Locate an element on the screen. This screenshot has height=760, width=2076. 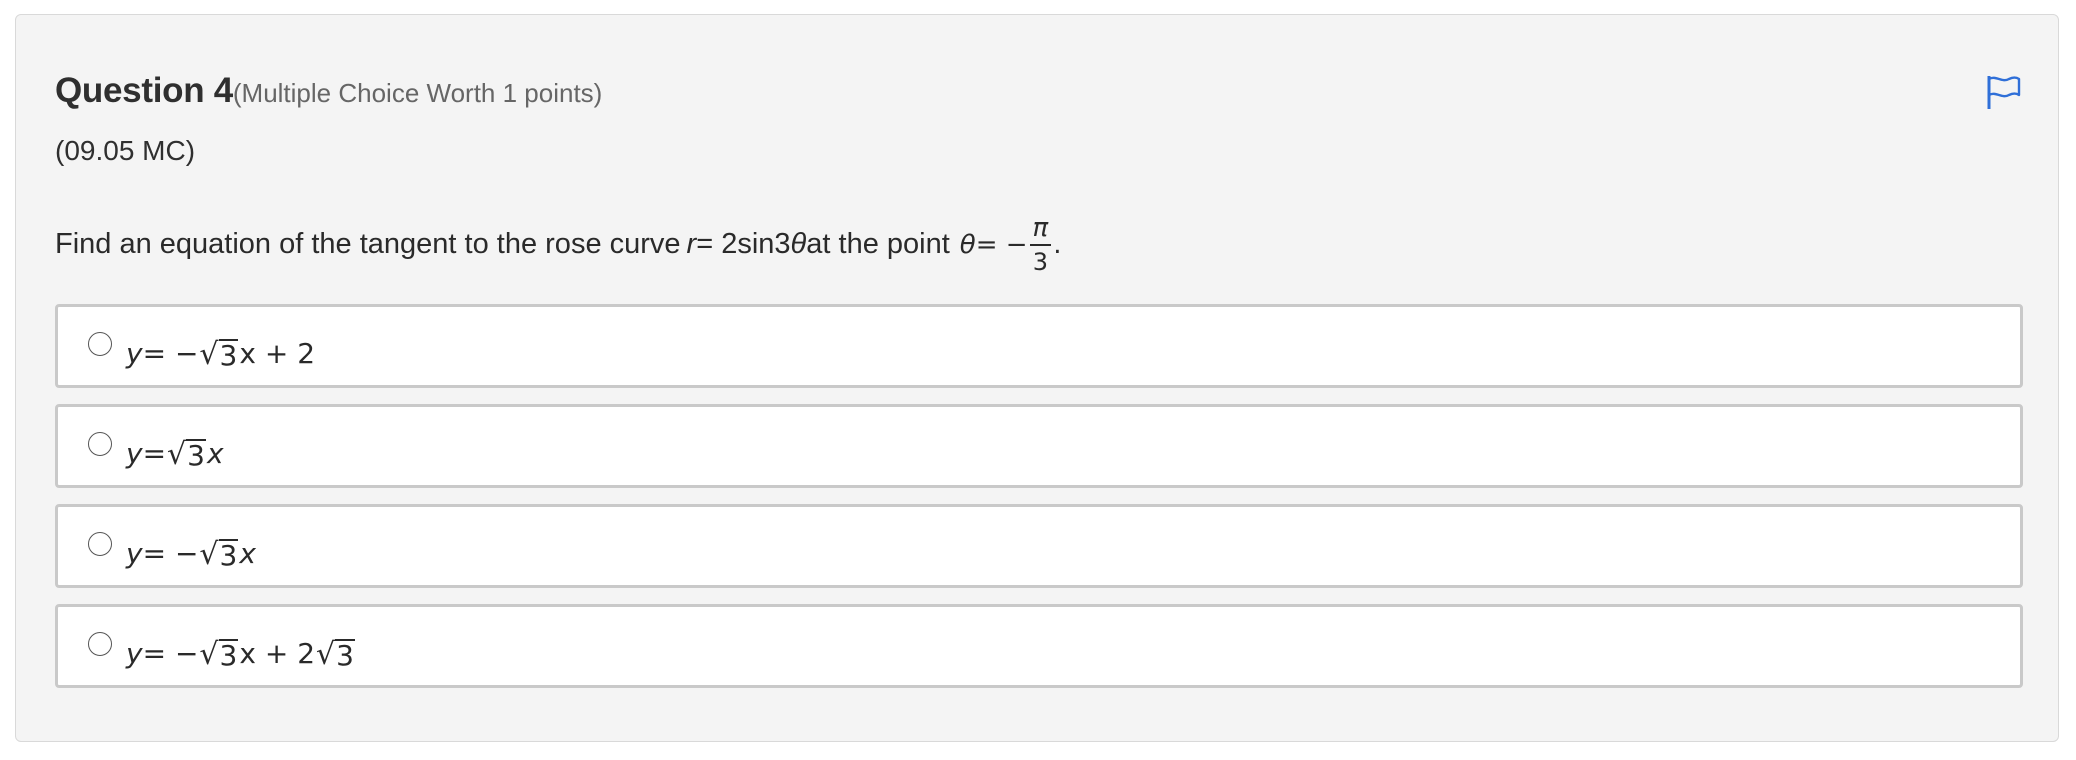
flag-icon is located at coordinates (2003, 92).